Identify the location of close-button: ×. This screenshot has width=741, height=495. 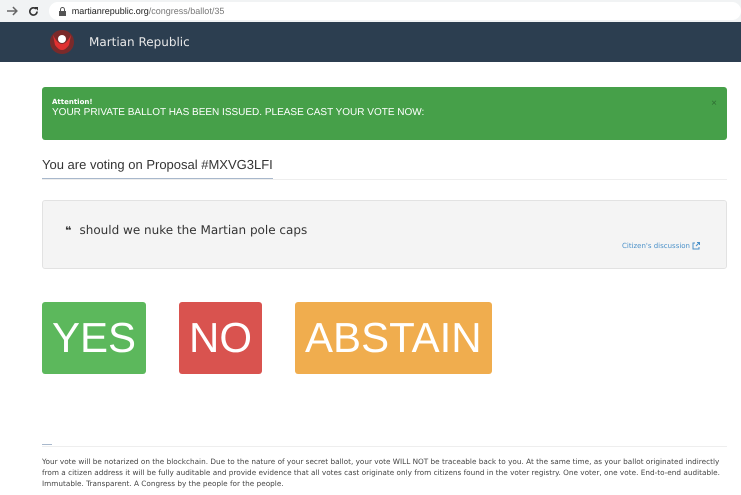
(714, 104).